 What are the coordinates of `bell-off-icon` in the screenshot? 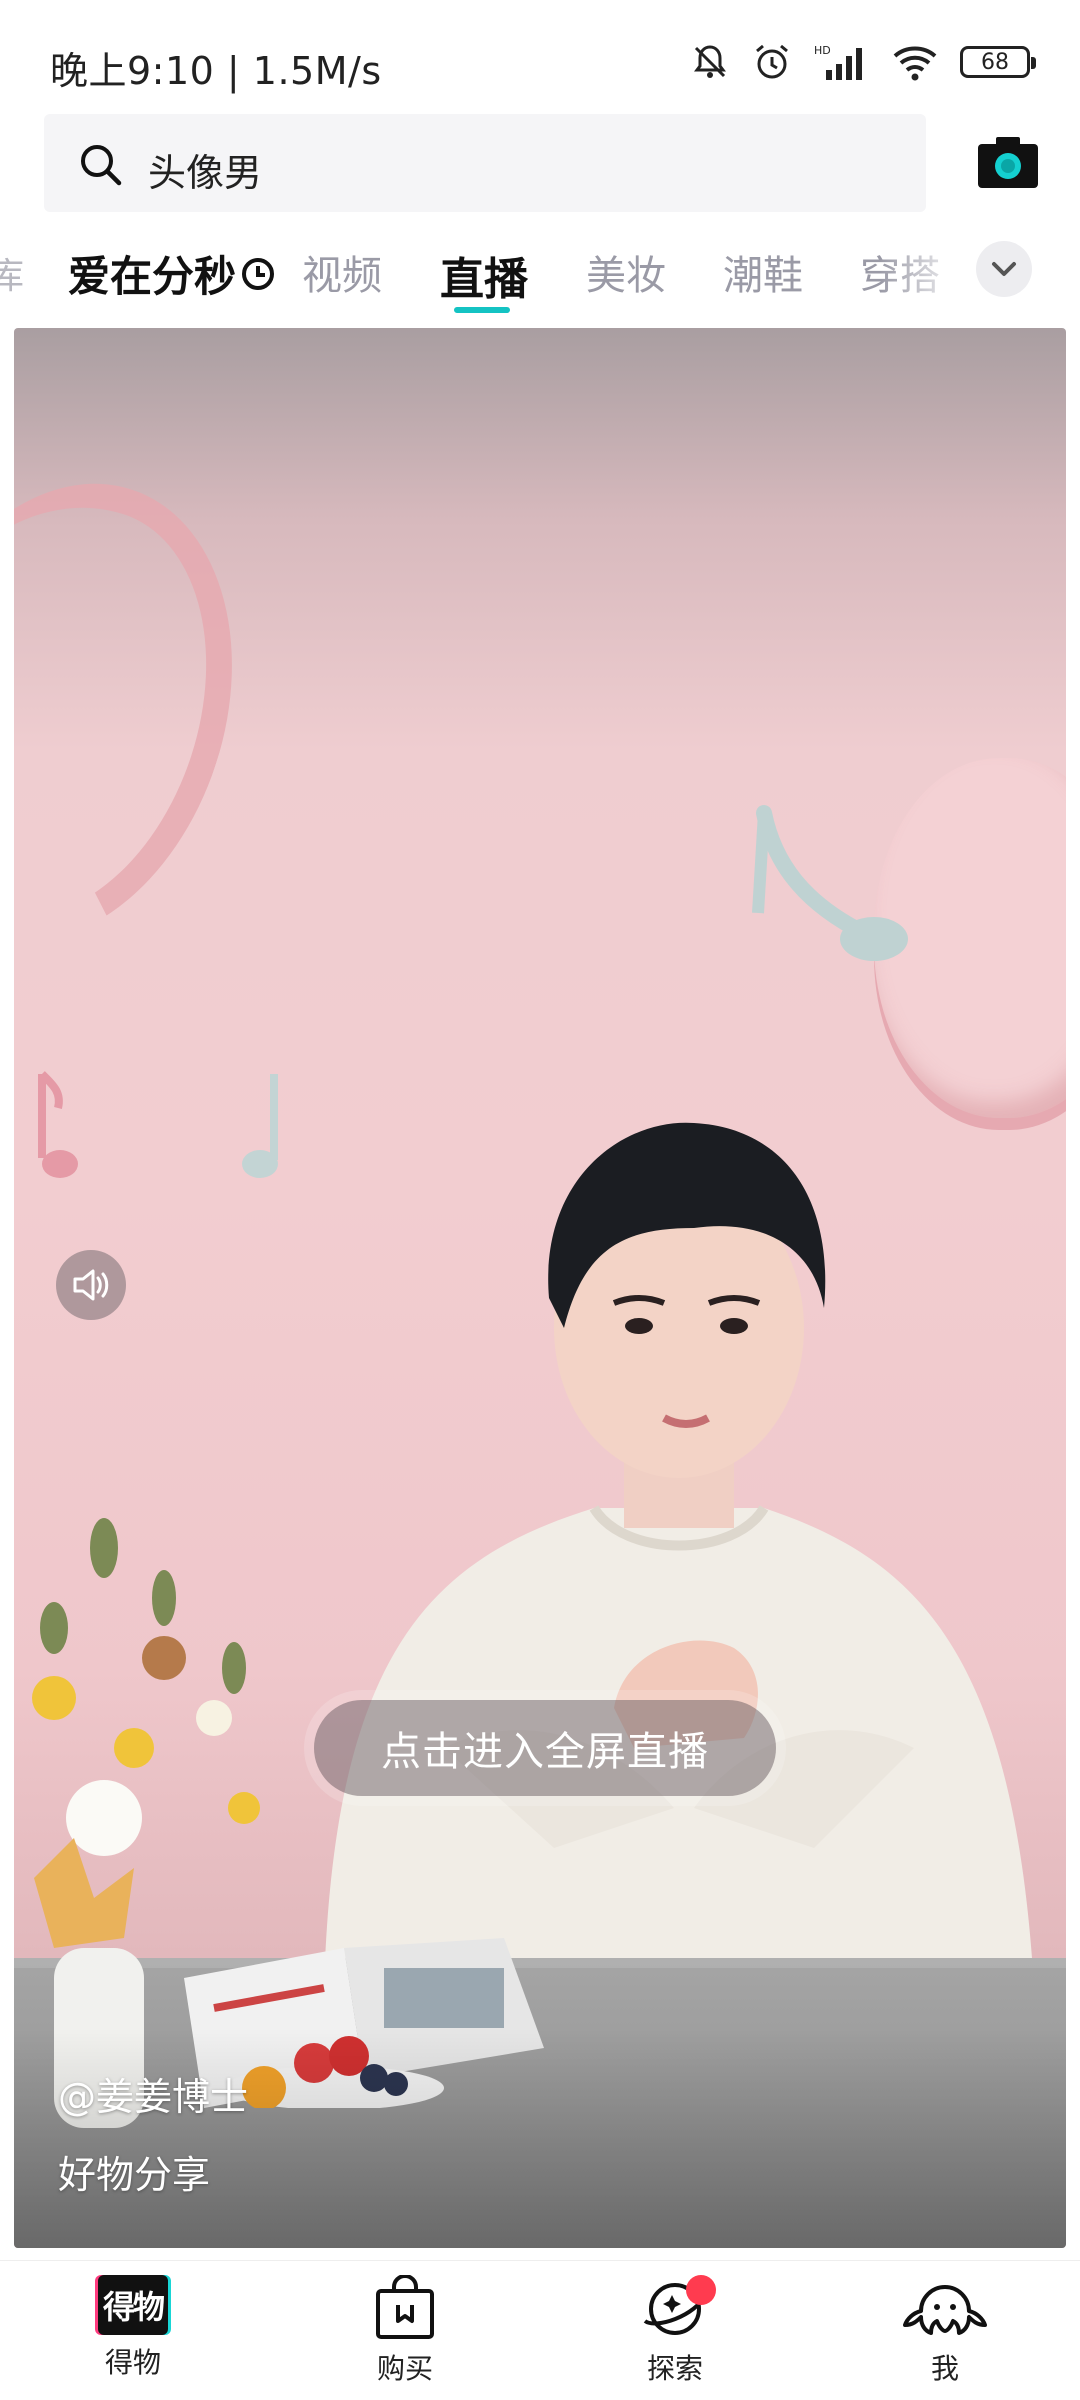 It's located at (710, 61).